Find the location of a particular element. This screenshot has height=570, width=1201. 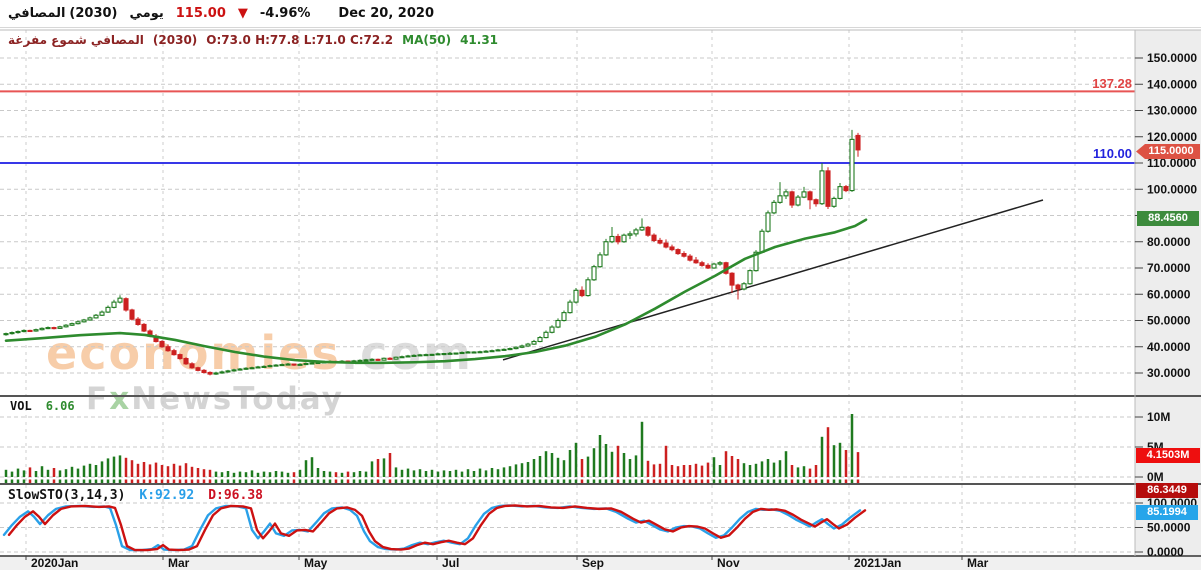

trend-line is located at coordinates (773, 280).